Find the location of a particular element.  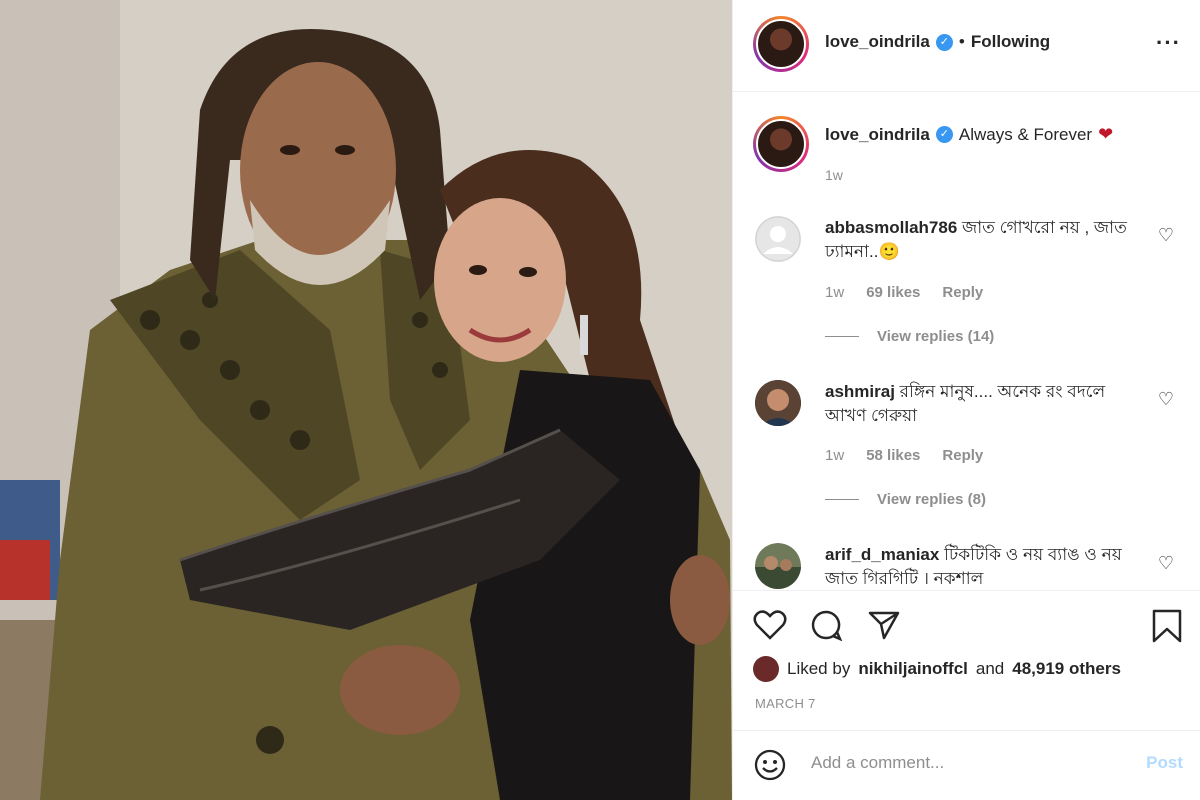

view-replies-button: View replies (14) is located at coordinates (909, 336).